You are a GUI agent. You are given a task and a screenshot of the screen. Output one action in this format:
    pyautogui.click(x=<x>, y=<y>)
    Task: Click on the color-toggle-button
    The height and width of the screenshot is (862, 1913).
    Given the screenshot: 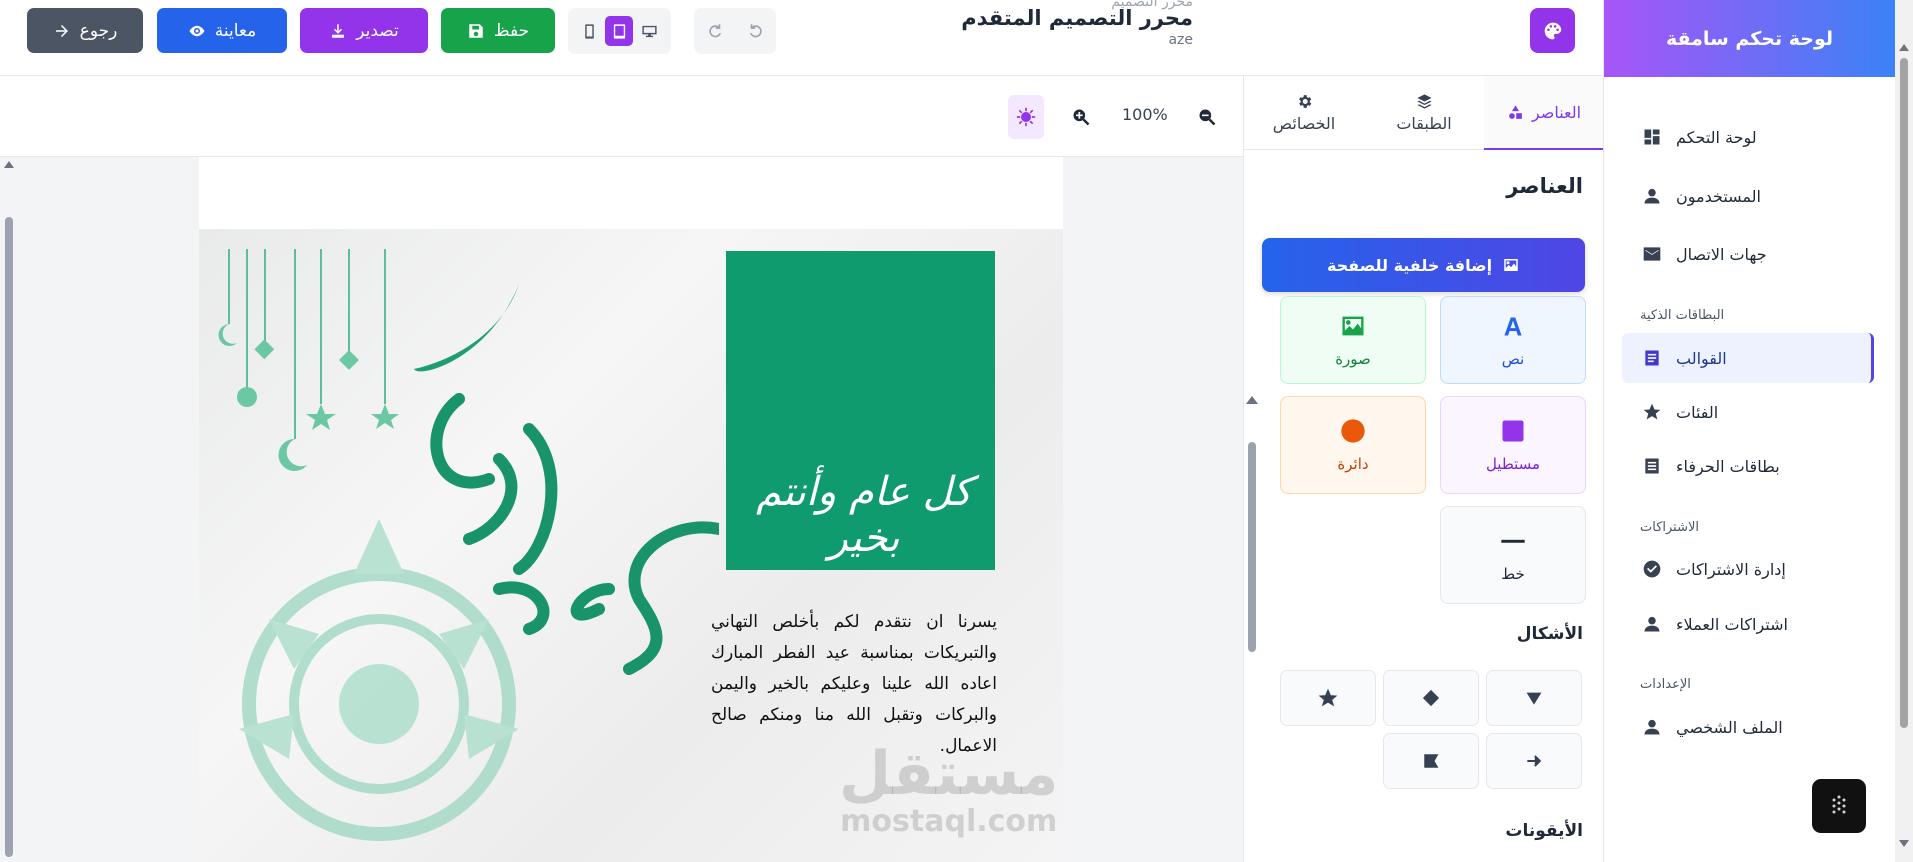 What is the action you would take?
    pyautogui.click(x=1026, y=117)
    